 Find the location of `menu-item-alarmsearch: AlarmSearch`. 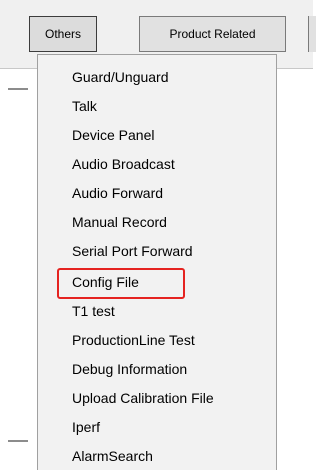

menu-item-alarmsearch: AlarmSearch is located at coordinates (112, 456).